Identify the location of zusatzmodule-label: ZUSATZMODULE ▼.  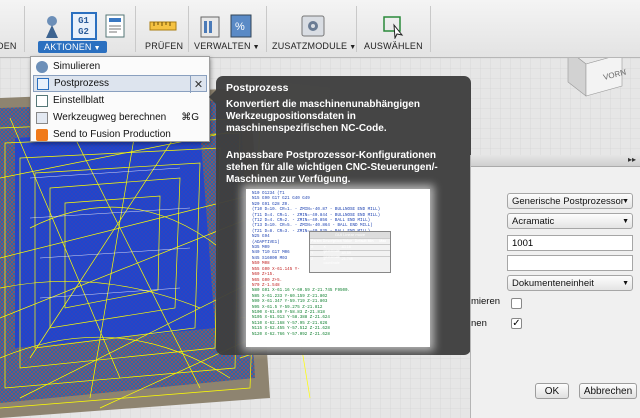
(314, 46).